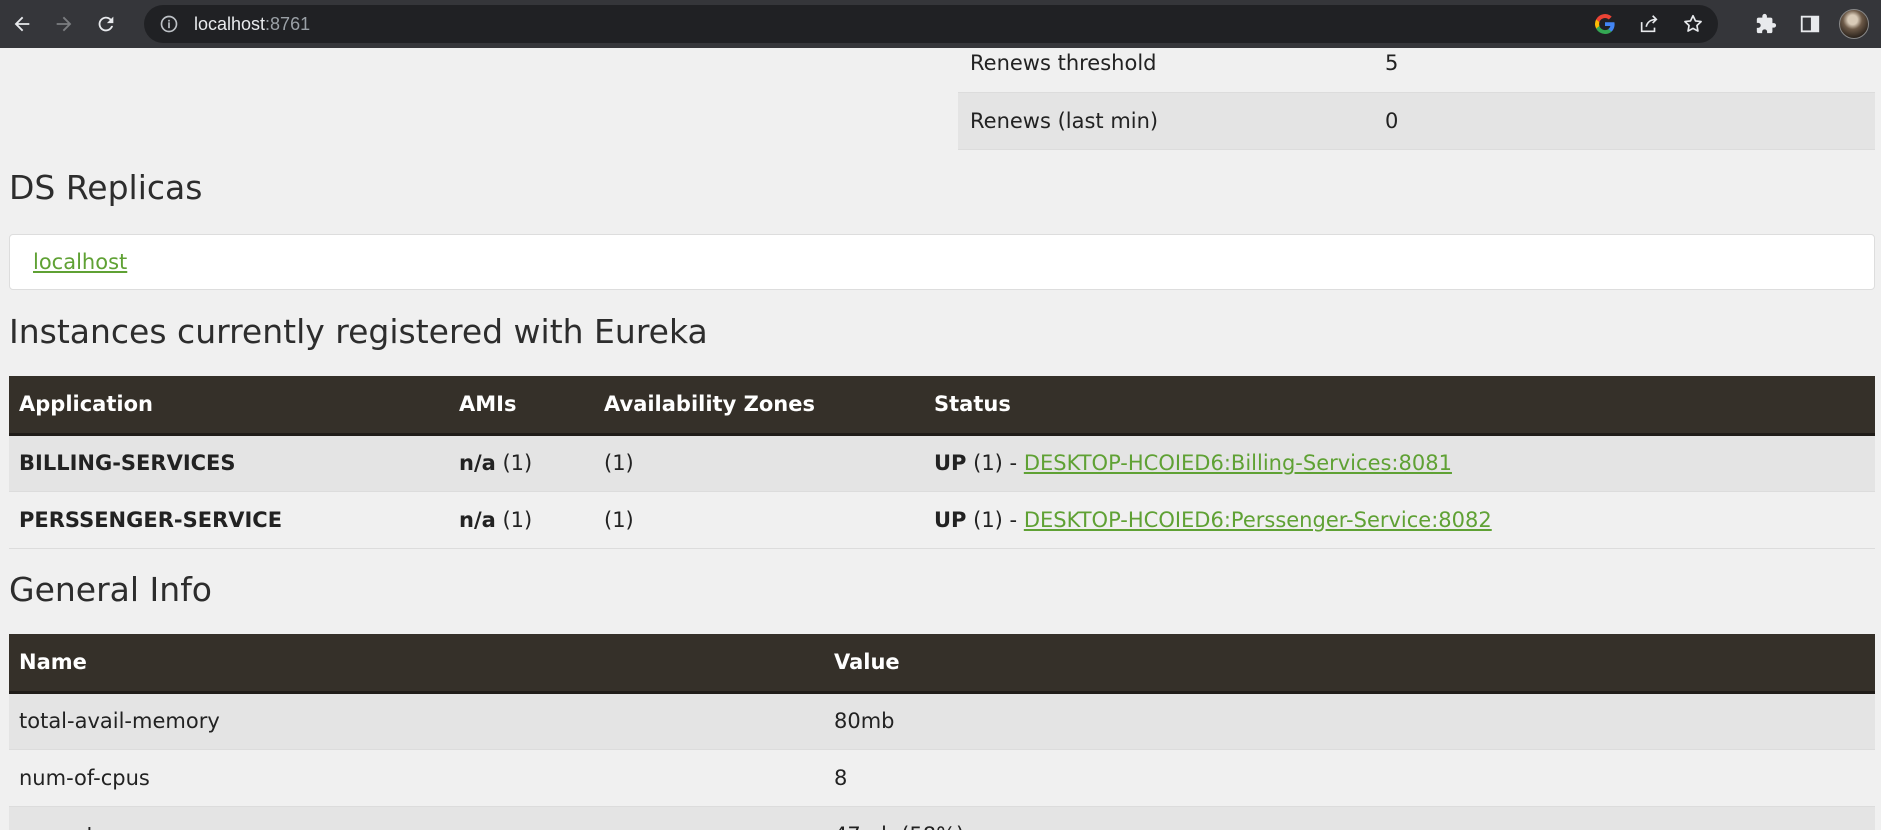  Describe the element at coordinates (942, 262) in the screenshot. I see `ds-replicas-box: localhost` at that location.